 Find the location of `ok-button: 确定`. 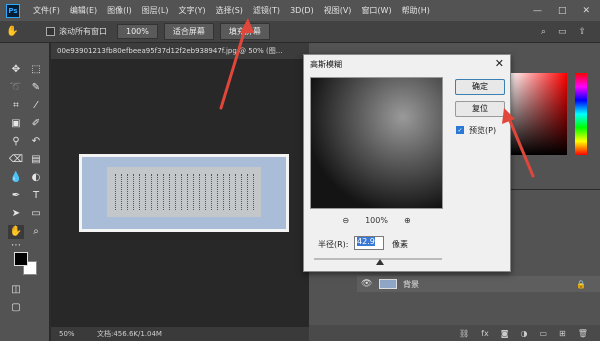

ok-button: 确定 is located at coordinates (480, 87).